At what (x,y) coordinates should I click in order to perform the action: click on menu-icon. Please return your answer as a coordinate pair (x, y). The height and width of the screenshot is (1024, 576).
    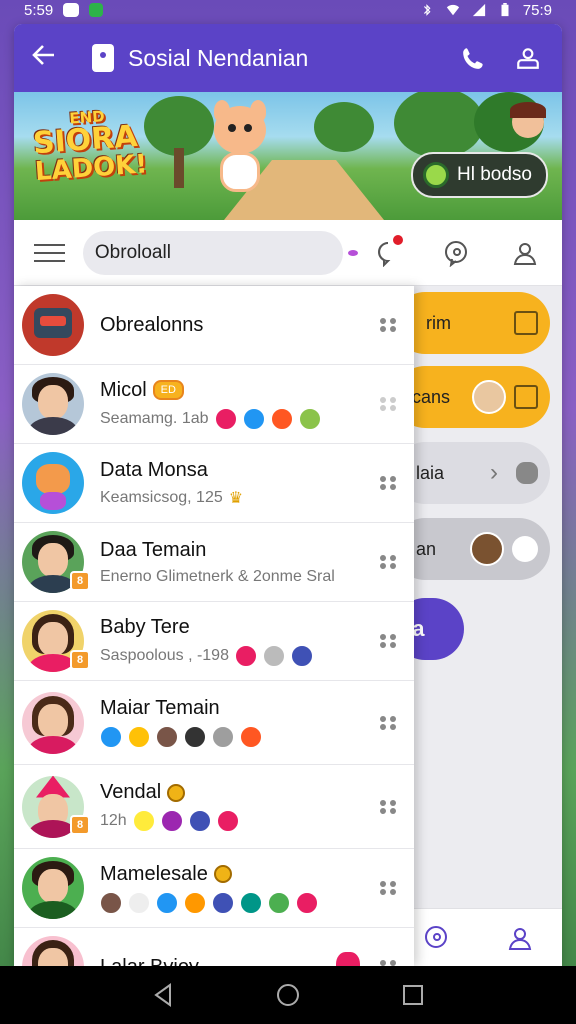
    Looking at the image, I should click on (49, 253).